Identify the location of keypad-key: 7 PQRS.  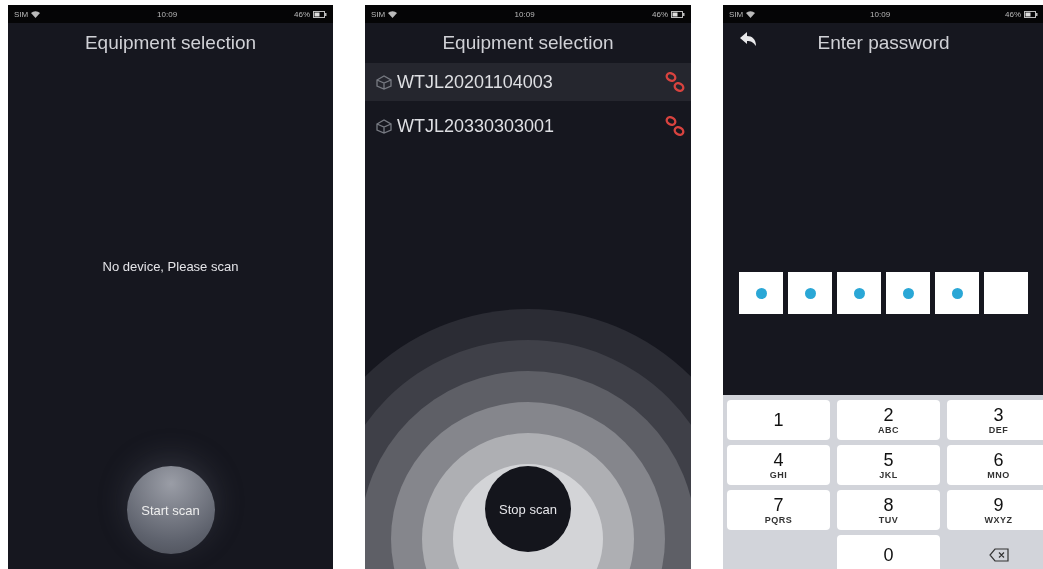
(778, 510).